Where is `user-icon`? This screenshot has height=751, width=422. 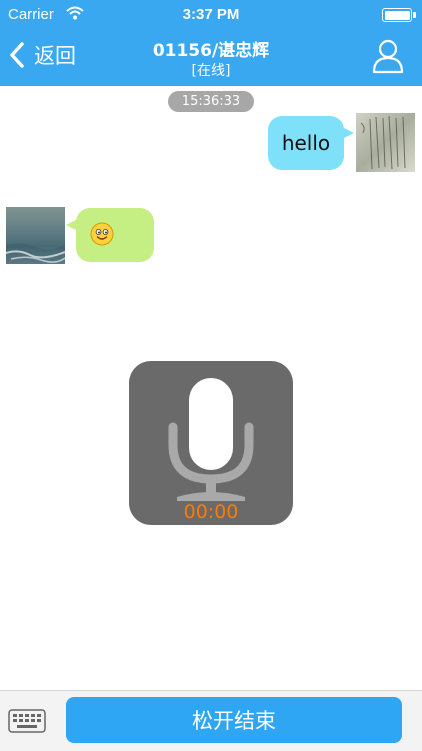
user-icon is located at coordinates (388, 56).